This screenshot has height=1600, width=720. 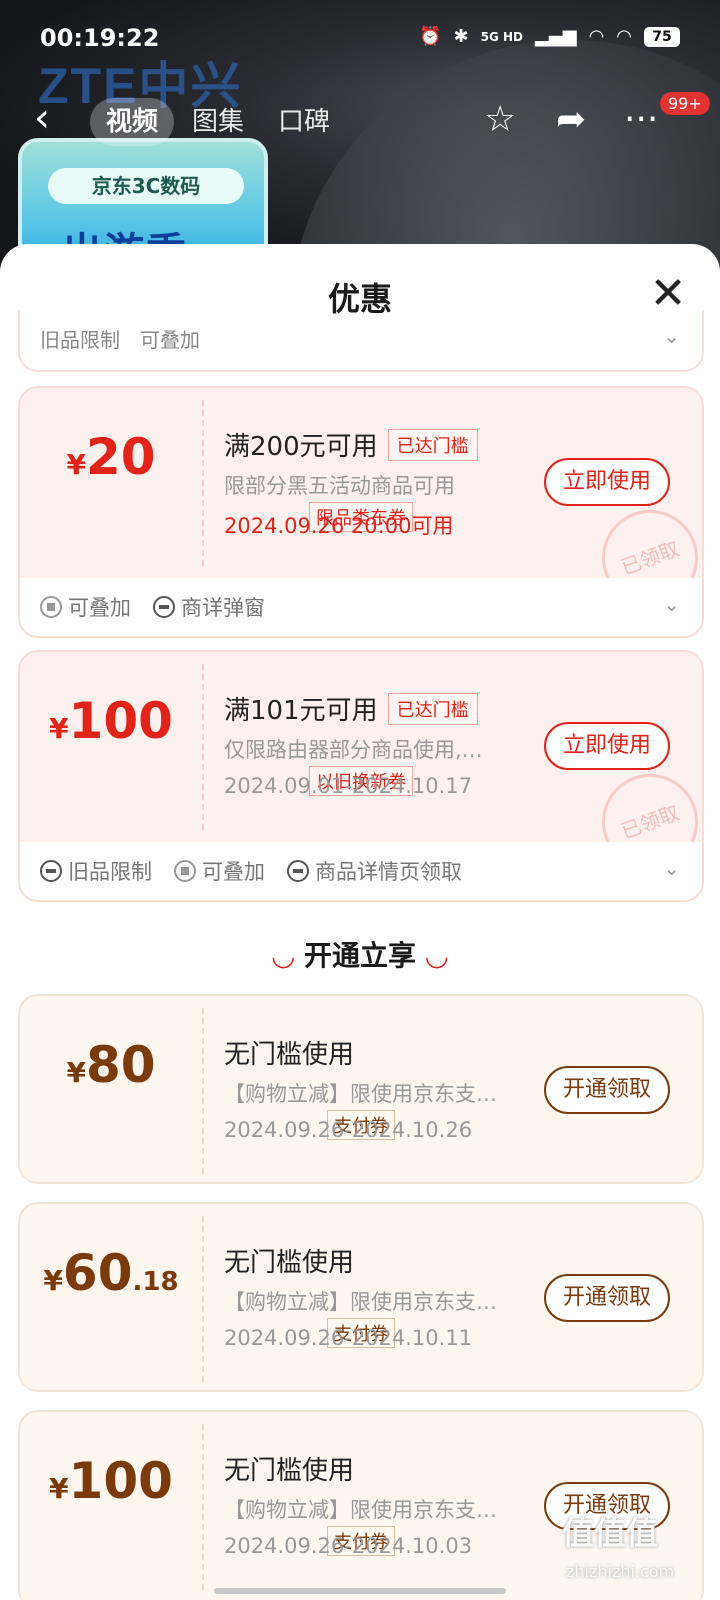 I want to click on condition-text: 满101元可用, so click(x=301, y=711).